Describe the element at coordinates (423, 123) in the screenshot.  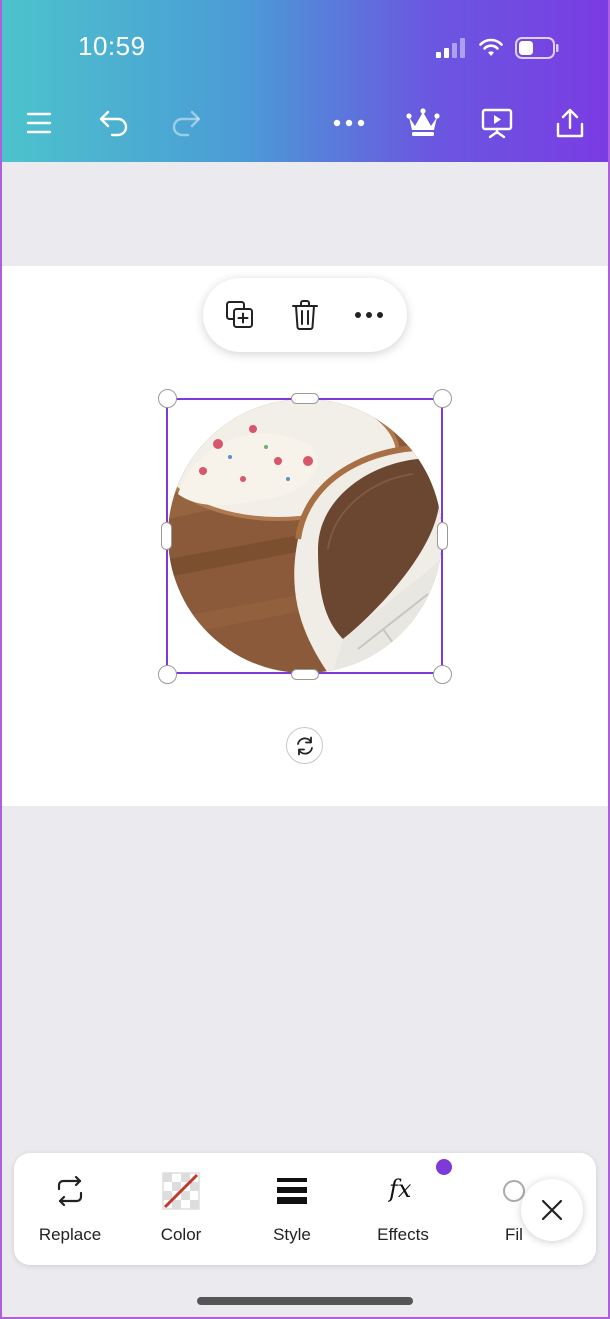
I see `crown-icon` at that location.